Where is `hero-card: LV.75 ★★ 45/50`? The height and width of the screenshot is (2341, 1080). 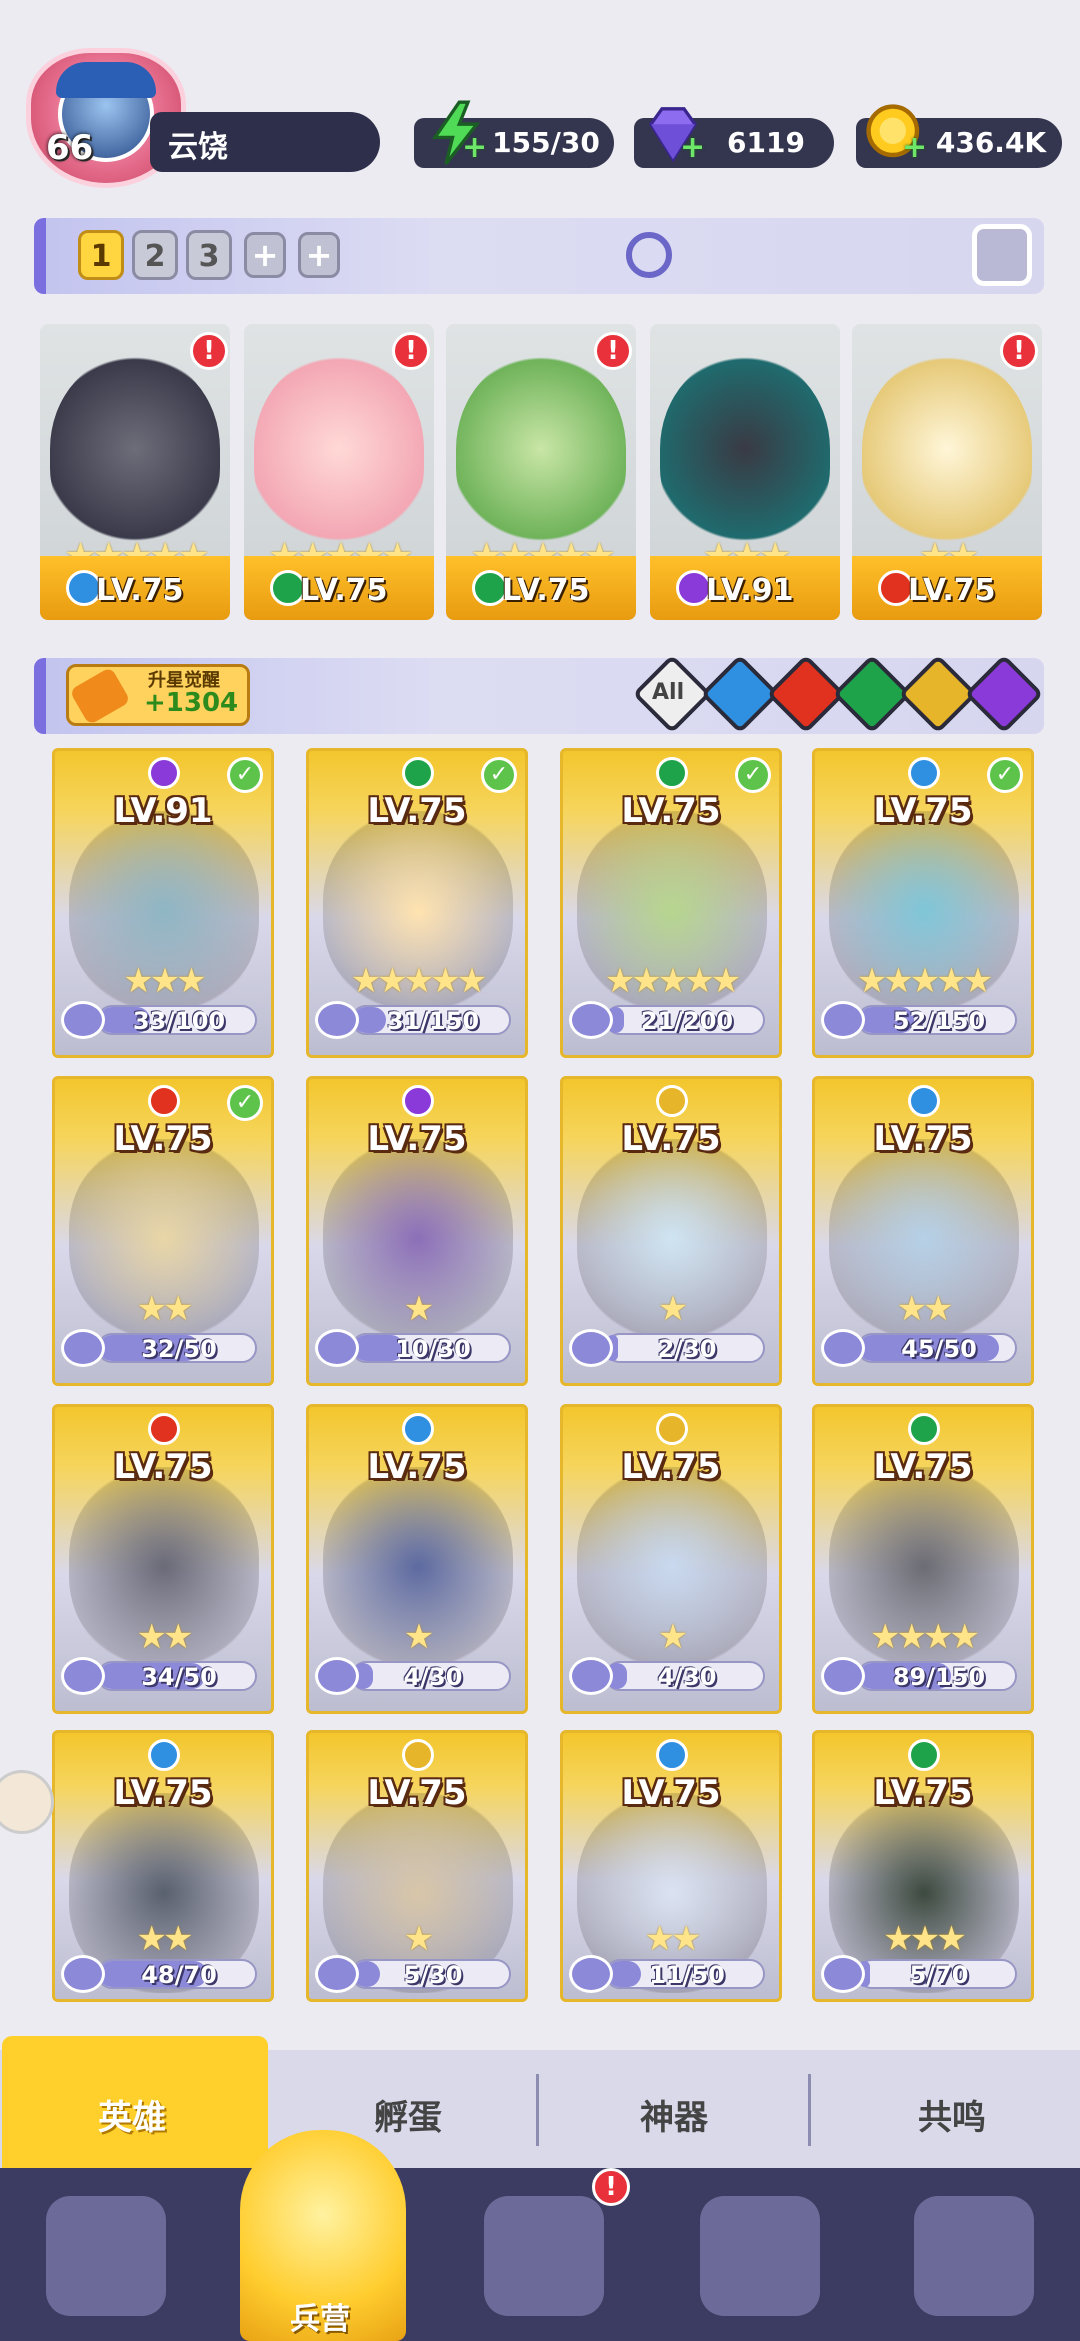
hero-card: LV.75 ★★ 45/50 is located at coordinates (923, 1231).